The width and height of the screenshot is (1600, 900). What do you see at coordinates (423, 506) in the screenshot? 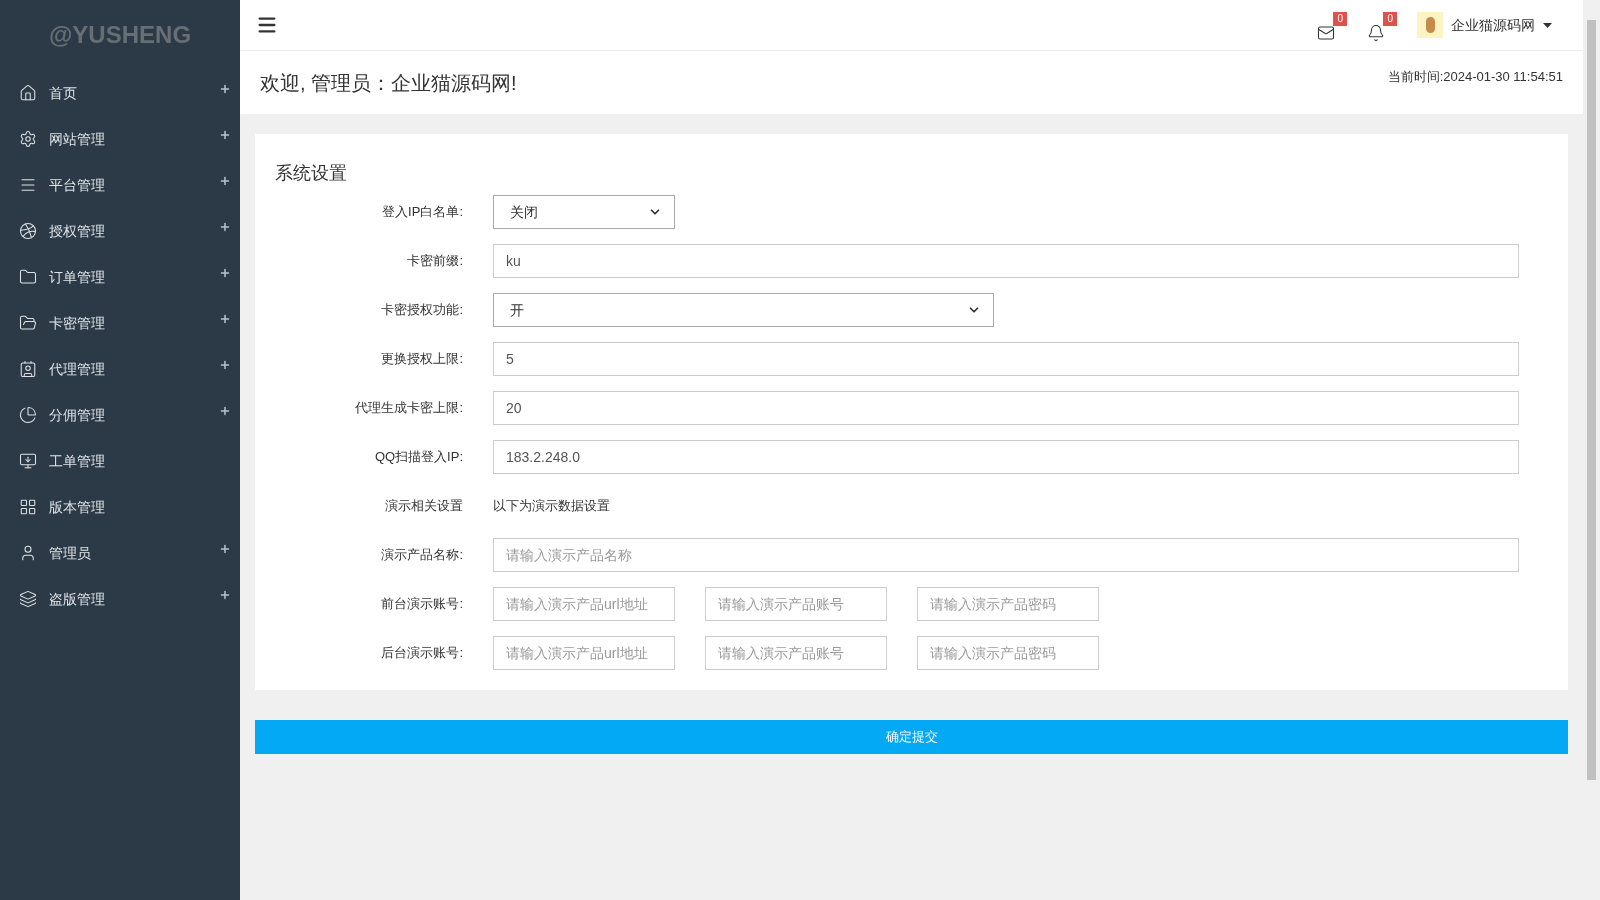
I see `field-label: 演示相关设置` at bounding box center [423, 506].